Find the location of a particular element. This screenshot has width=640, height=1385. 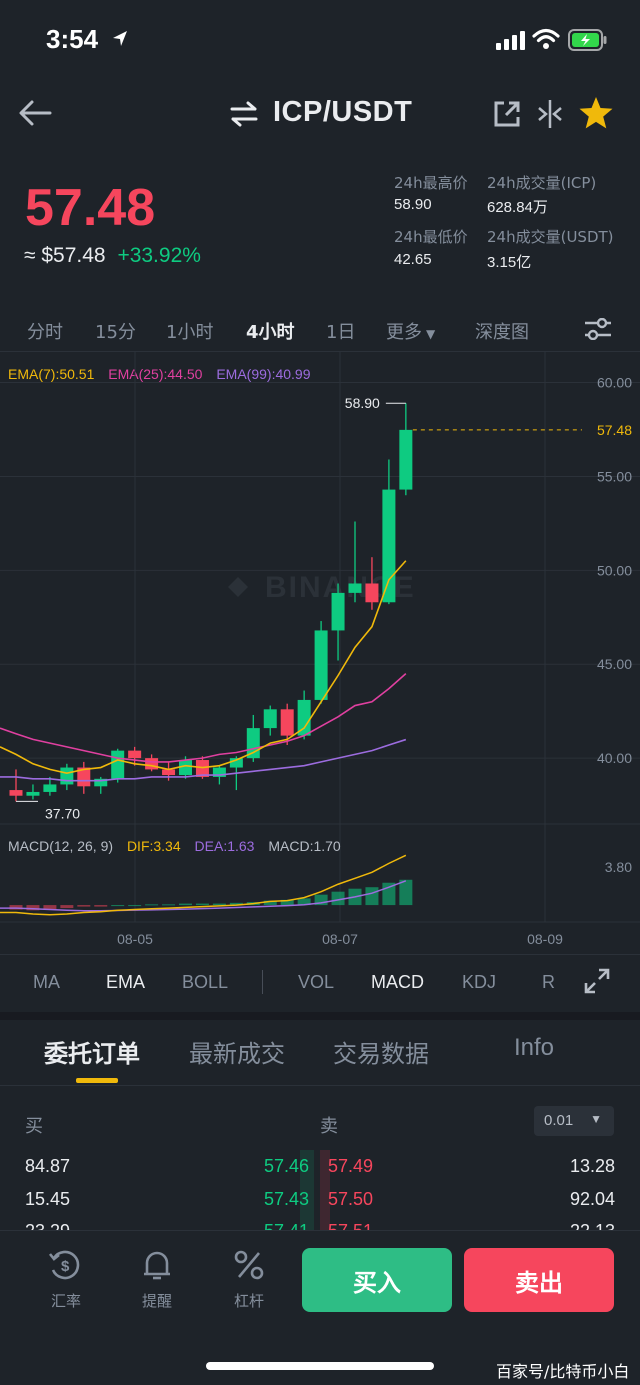

pair-title: ICP/USDT is located at coordinates (342, 112).